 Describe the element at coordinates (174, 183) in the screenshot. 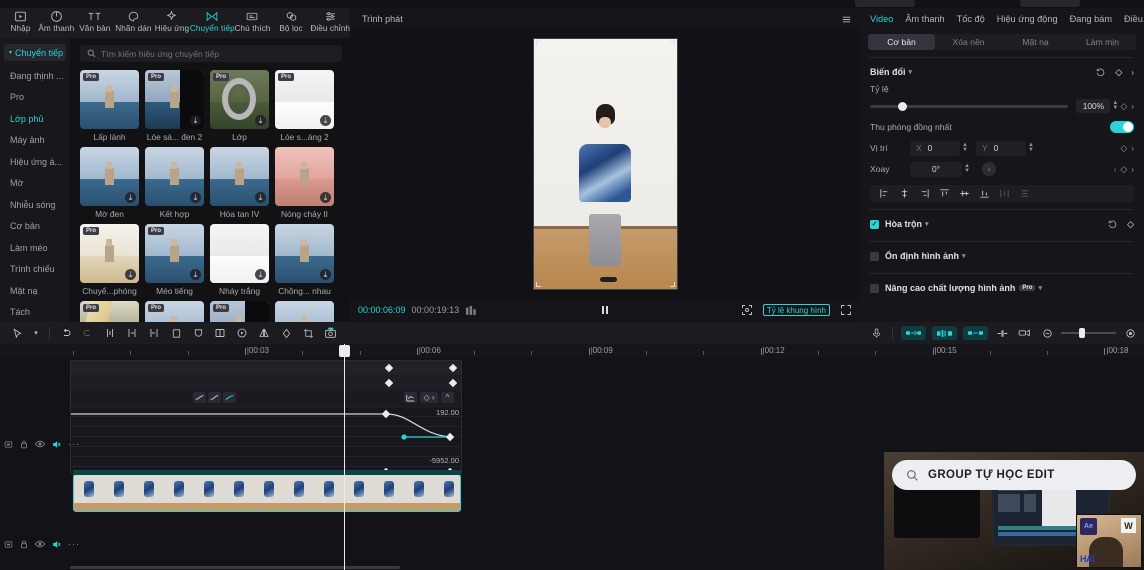

I see `transition-item: ⤓ Kết hợp` at that location.